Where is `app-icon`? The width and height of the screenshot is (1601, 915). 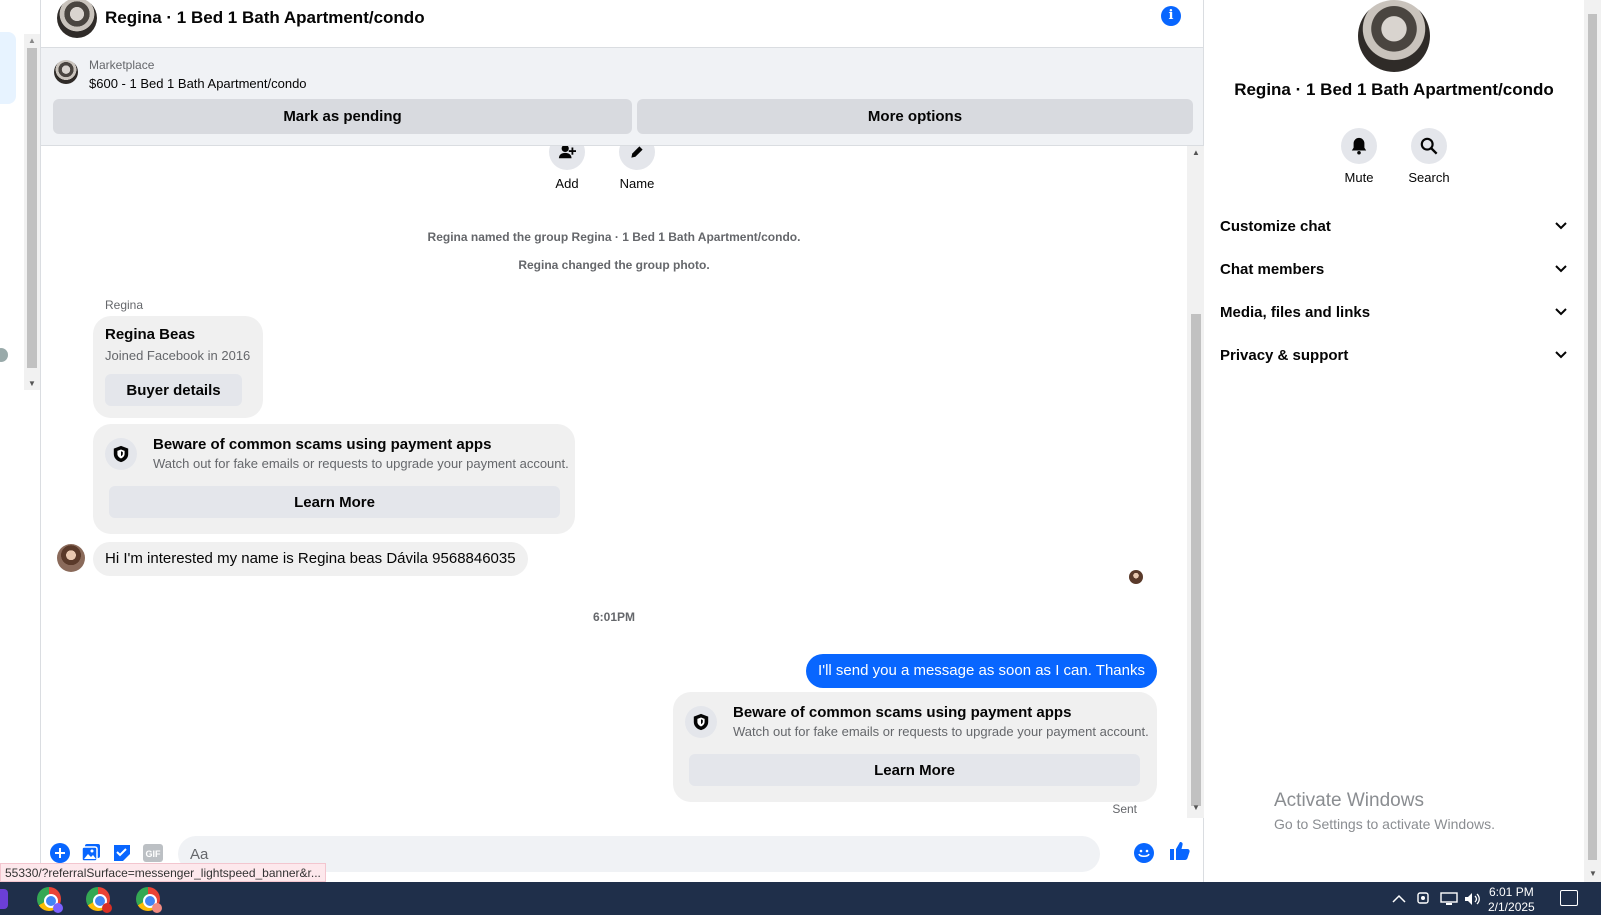 app-icon is located at coordinates (4, 899).